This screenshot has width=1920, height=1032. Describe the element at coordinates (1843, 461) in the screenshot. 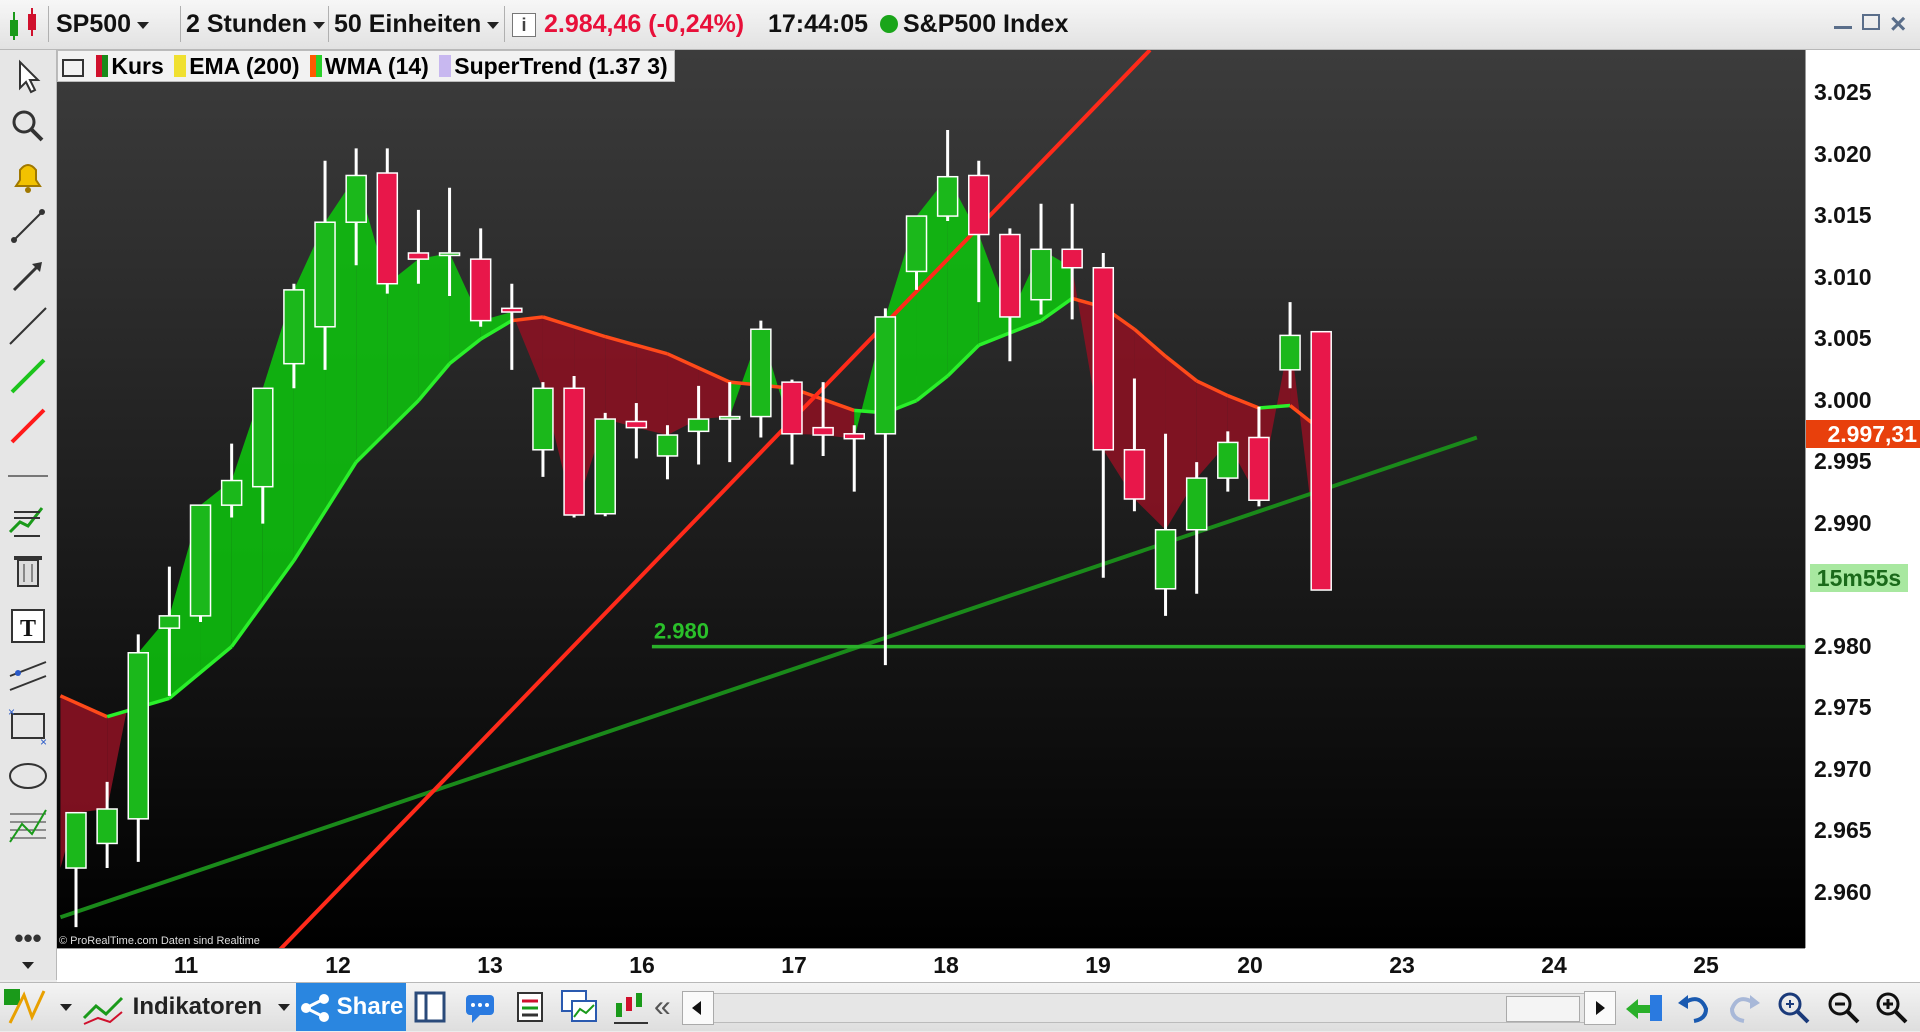

I see `price-tick-label: 2.995` at that location.